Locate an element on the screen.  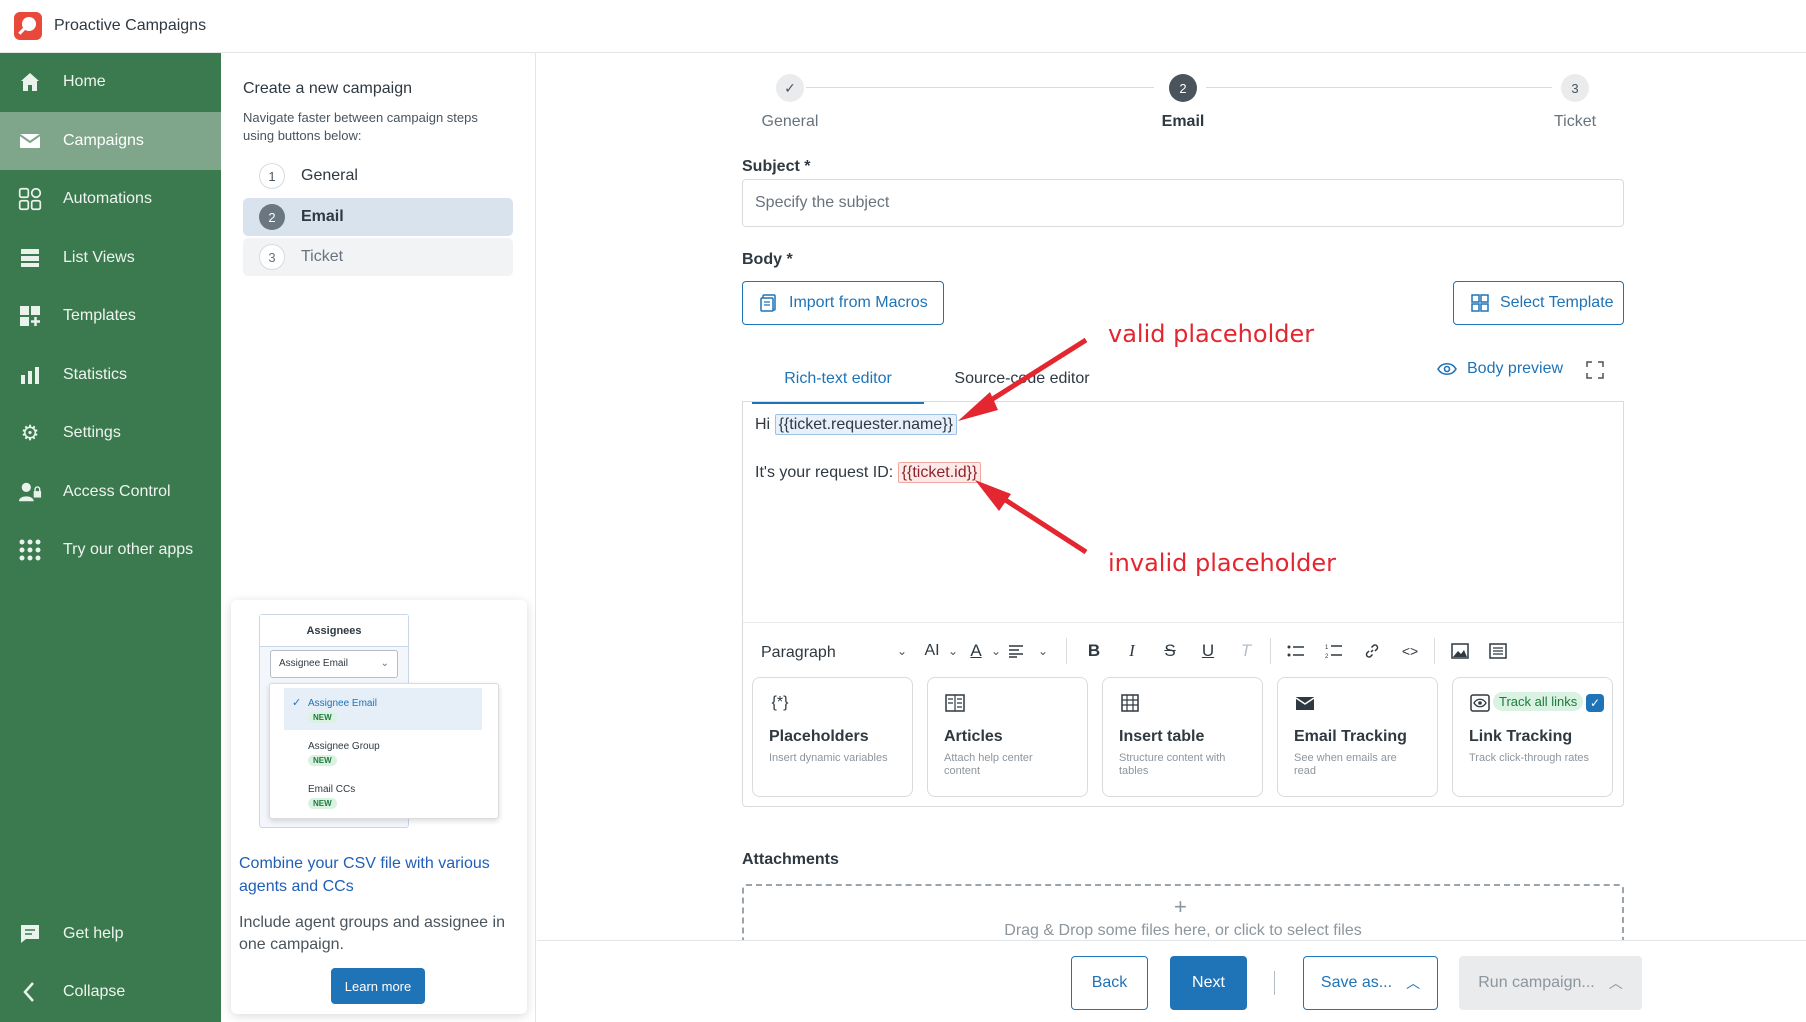
card-description: Insert dynamic variables is located at coordinates (828, 758).